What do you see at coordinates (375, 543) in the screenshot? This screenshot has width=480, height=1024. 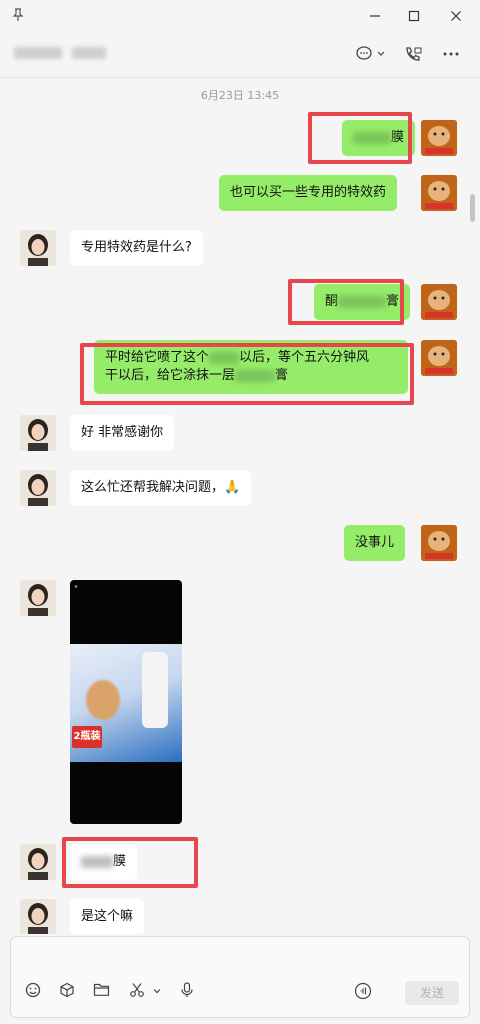 I see `message-bubble: 没事儿` at bounding box center [375, 543].